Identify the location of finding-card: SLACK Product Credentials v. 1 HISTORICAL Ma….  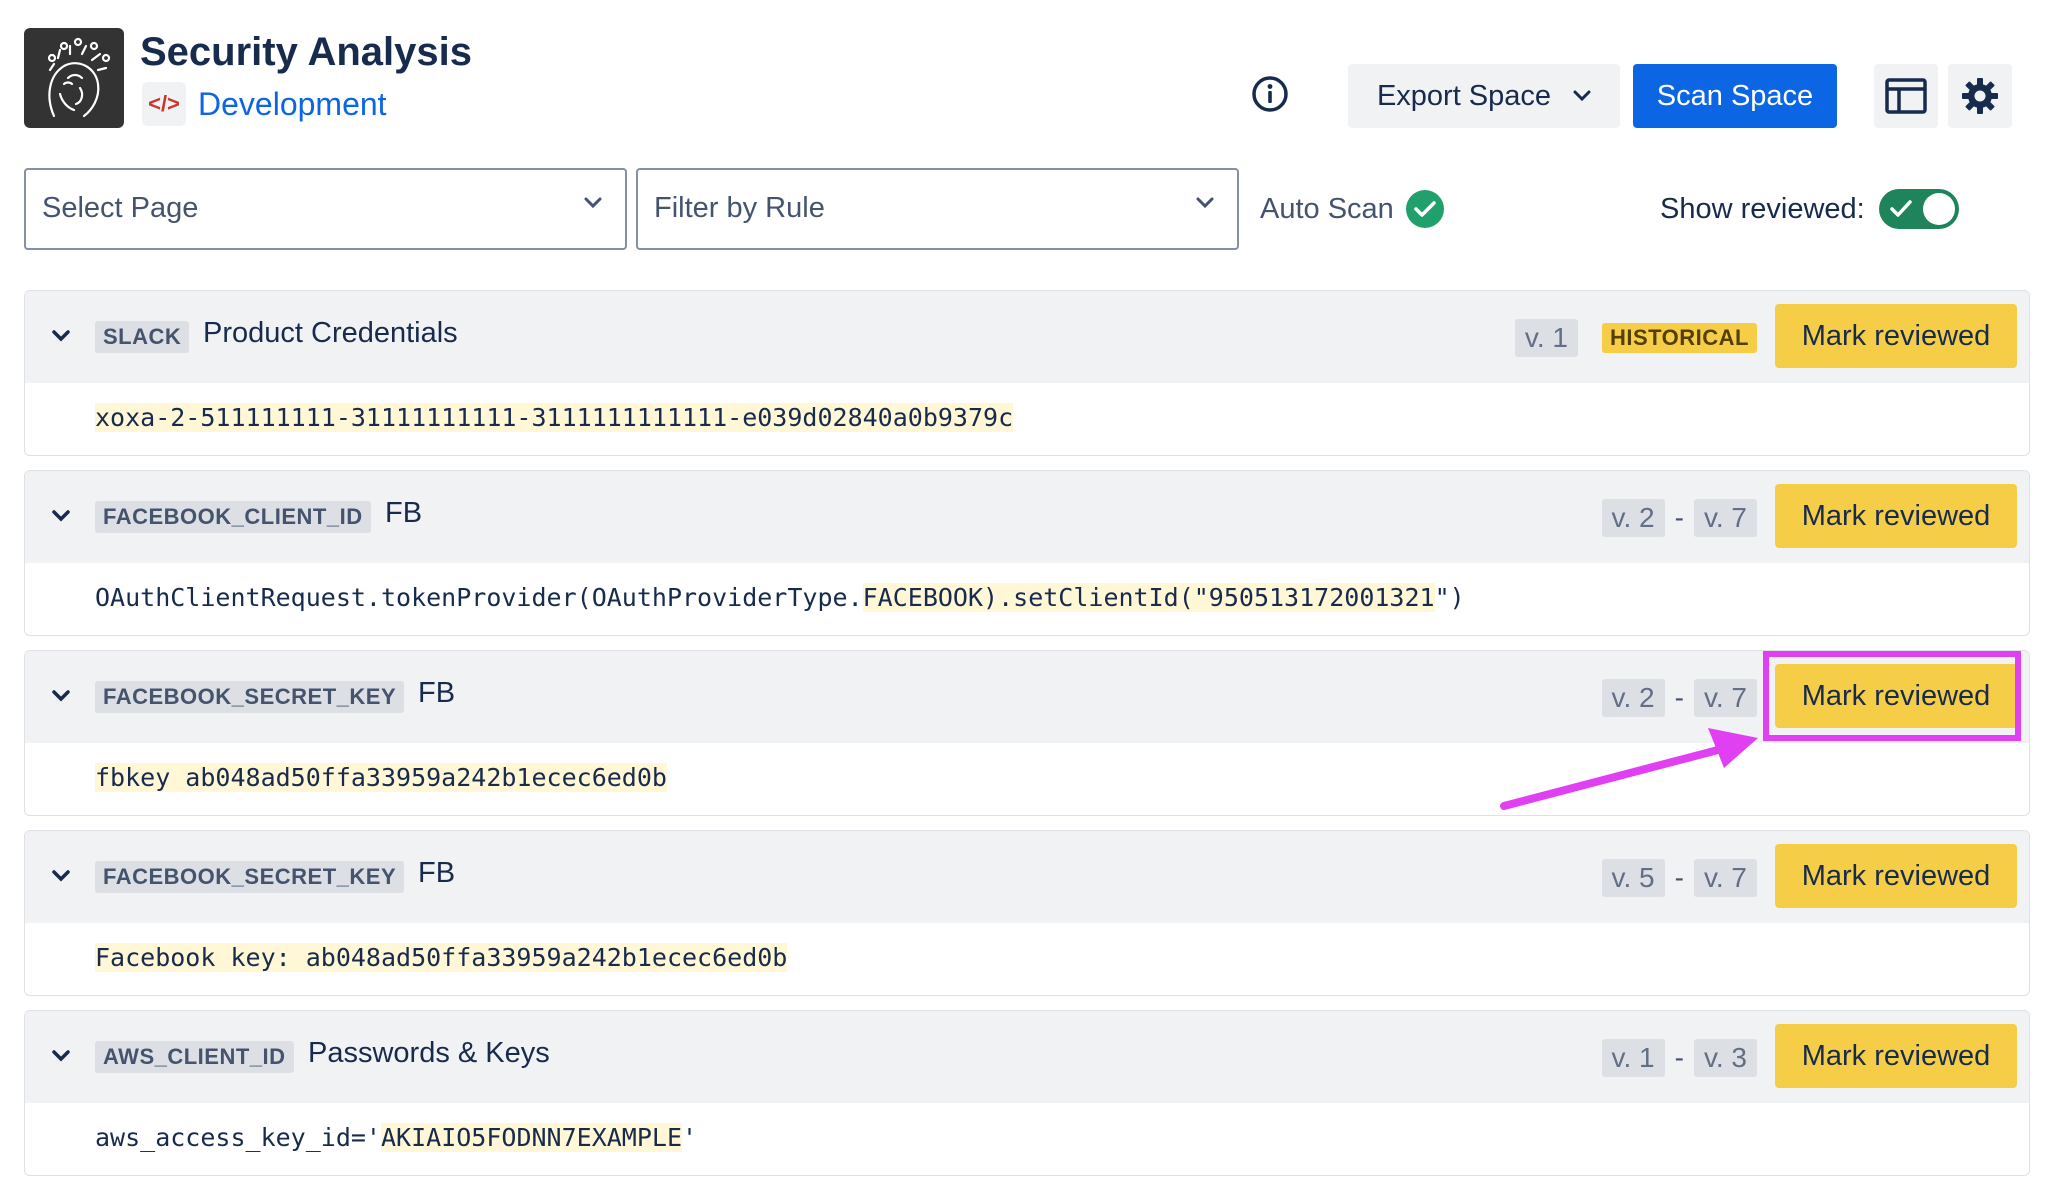
(1027, 373).